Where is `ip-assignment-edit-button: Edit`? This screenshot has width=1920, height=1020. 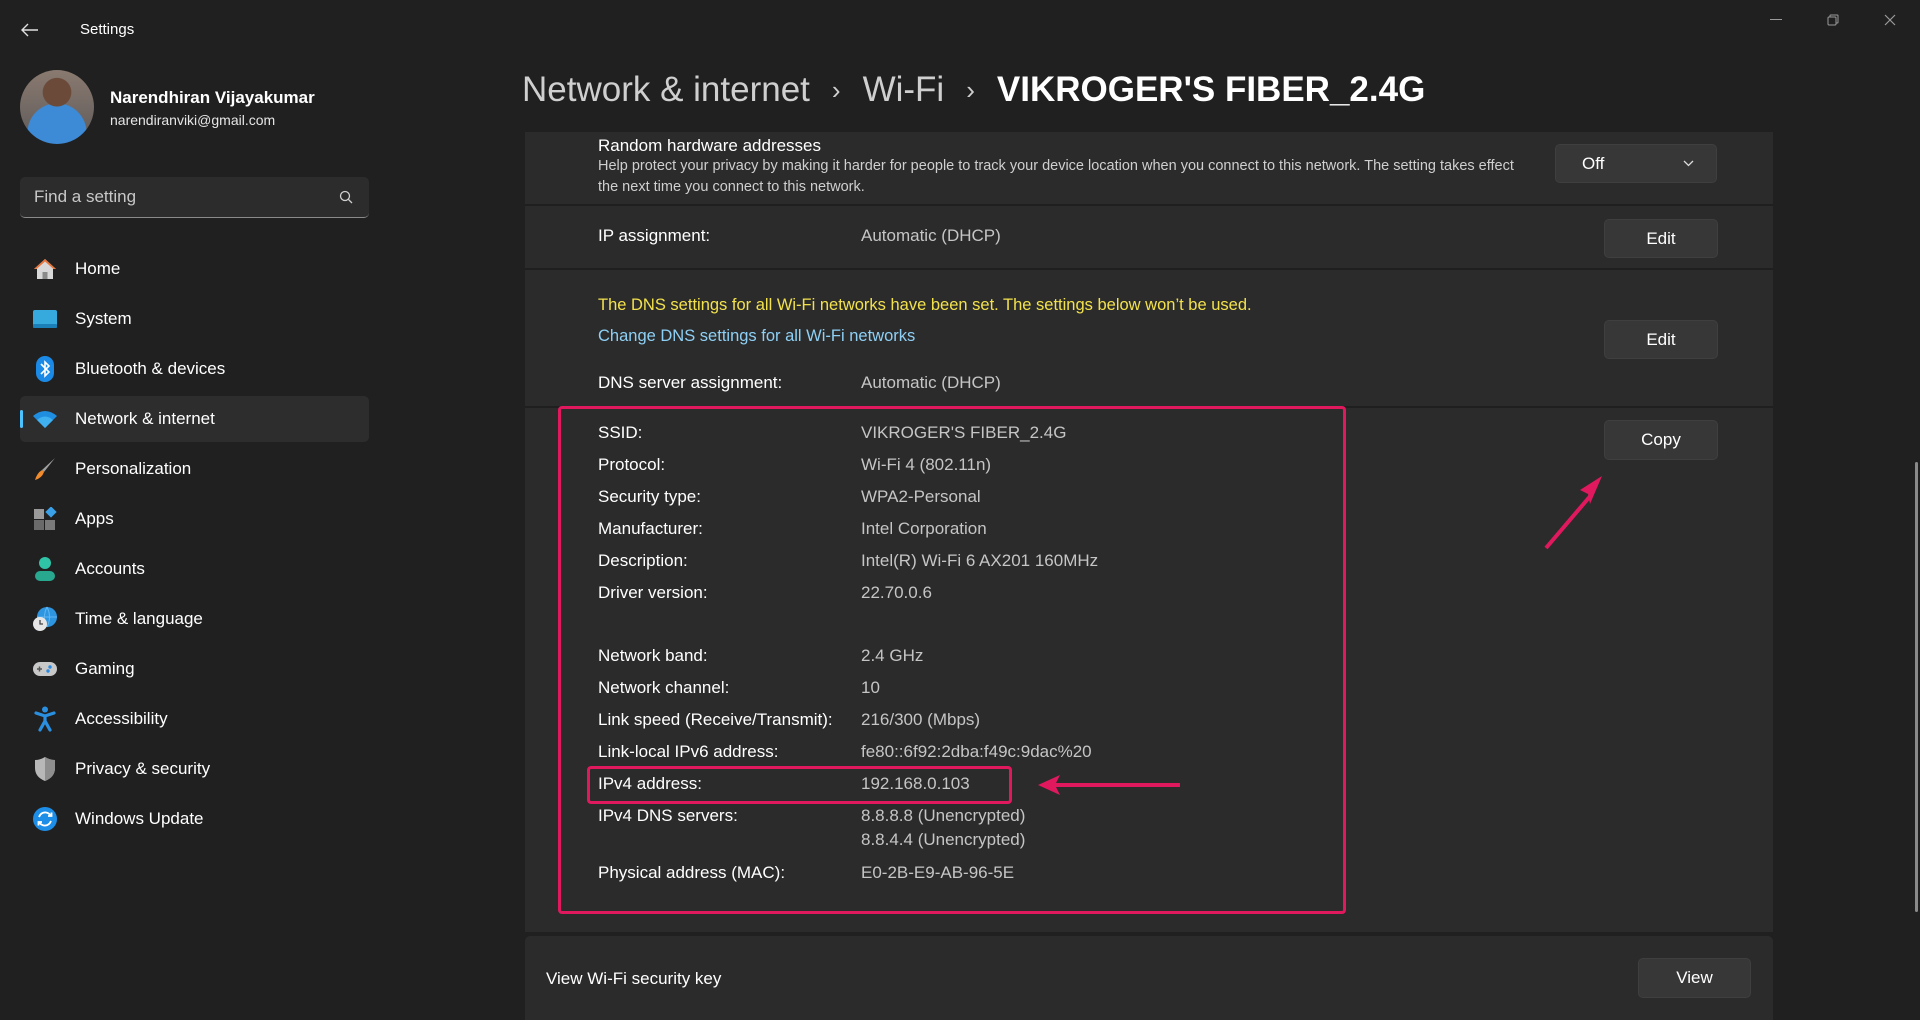 ip-assignment-edit-button: Edit is located at coordinates (1661, 238).